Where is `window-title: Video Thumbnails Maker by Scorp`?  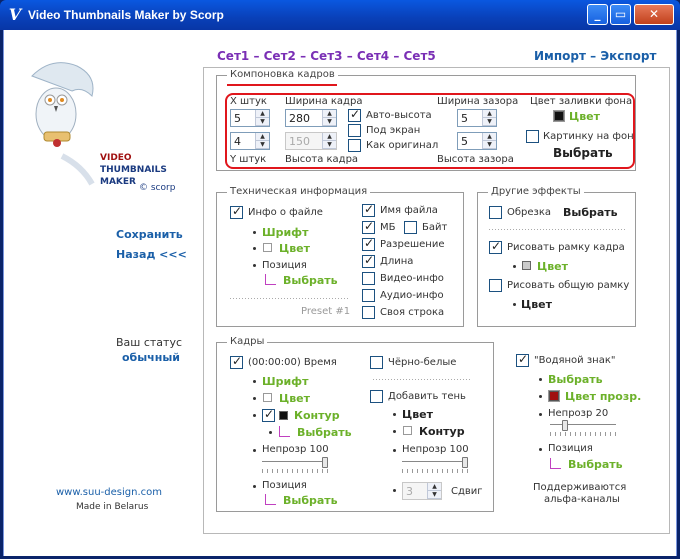 window-title: Video Thumbnails Maker by Scorp is located at coordinates (126, 15).